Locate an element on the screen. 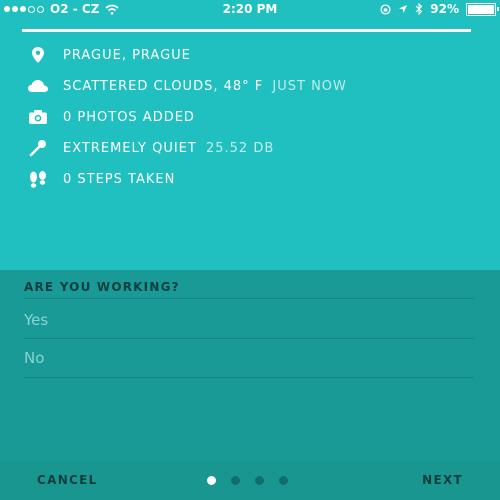 The width and height of the screenshot is (500, 500). noise-text: EXTREMELY QUIET 25.52 DB is located at coordinates (168, 148).